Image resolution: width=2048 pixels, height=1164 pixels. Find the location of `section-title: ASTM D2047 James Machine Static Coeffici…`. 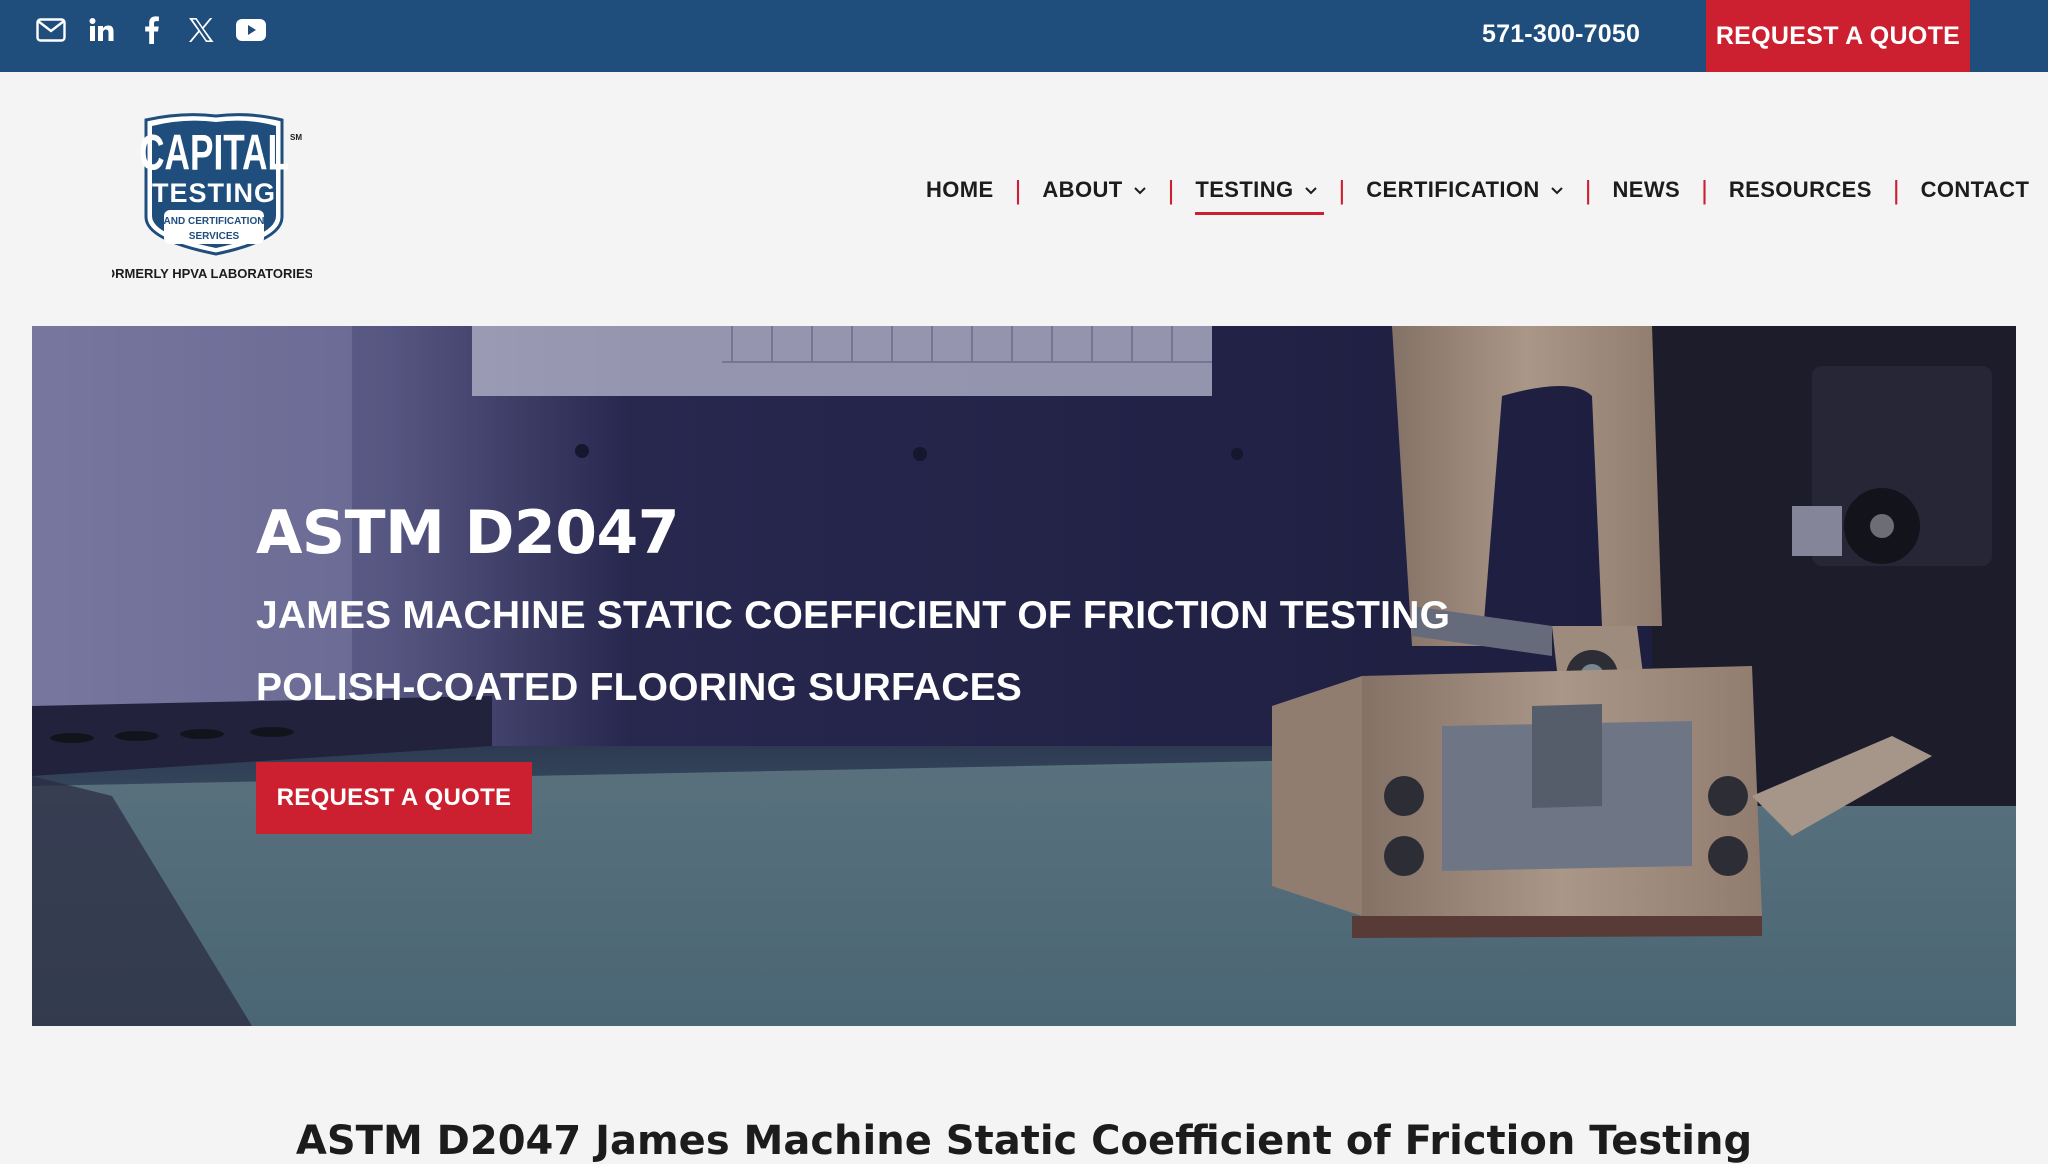

section-title: ASTM D2047 James Machine Static Coeffici… is located at coordinates (1024, 1141).